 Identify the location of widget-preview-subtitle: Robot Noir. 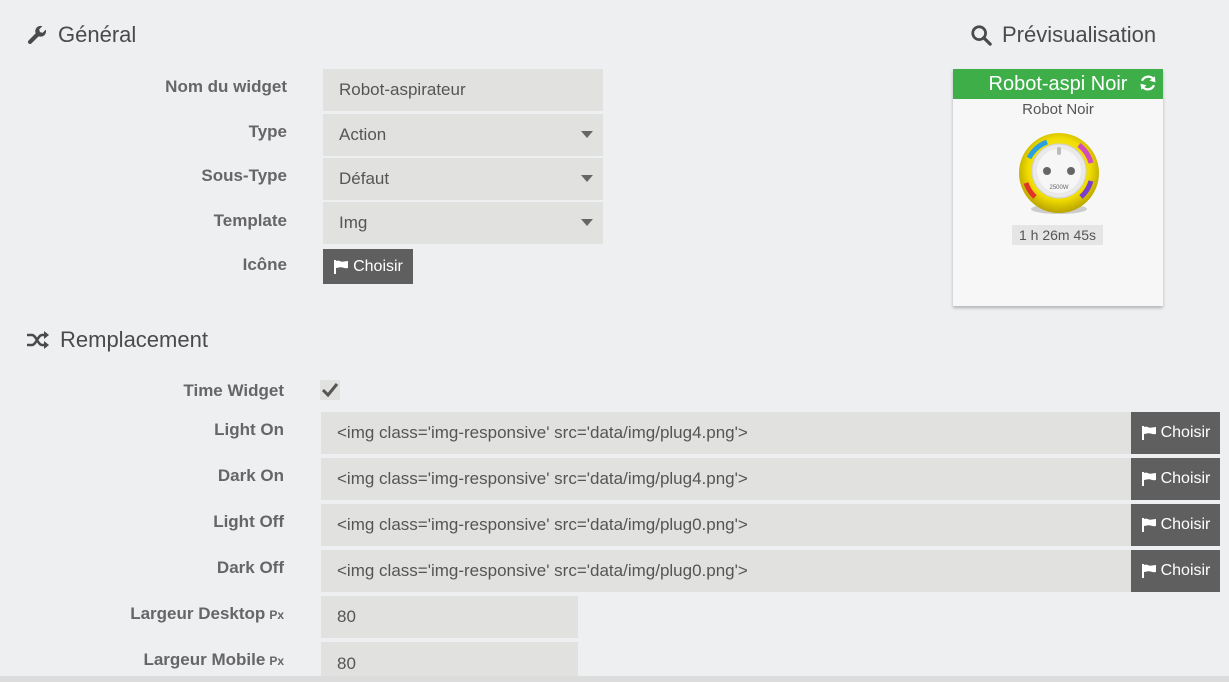
(1058, 109).